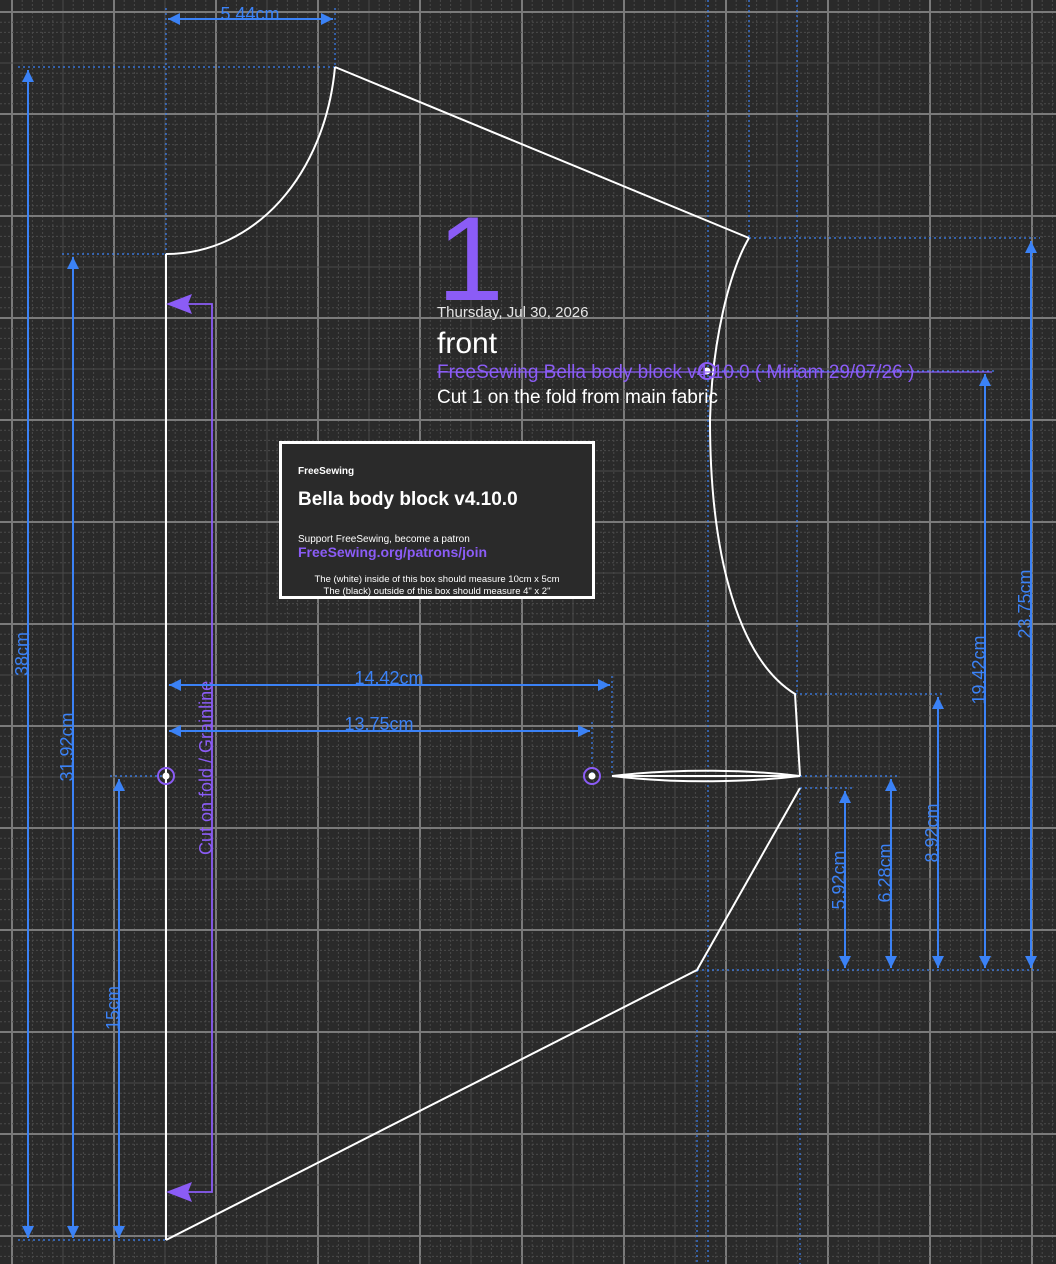  What do you see at coordinates (378, 724) in the screenshot?
I see `label-bust-point: 13.75cm` at bounding box center [378, 724].